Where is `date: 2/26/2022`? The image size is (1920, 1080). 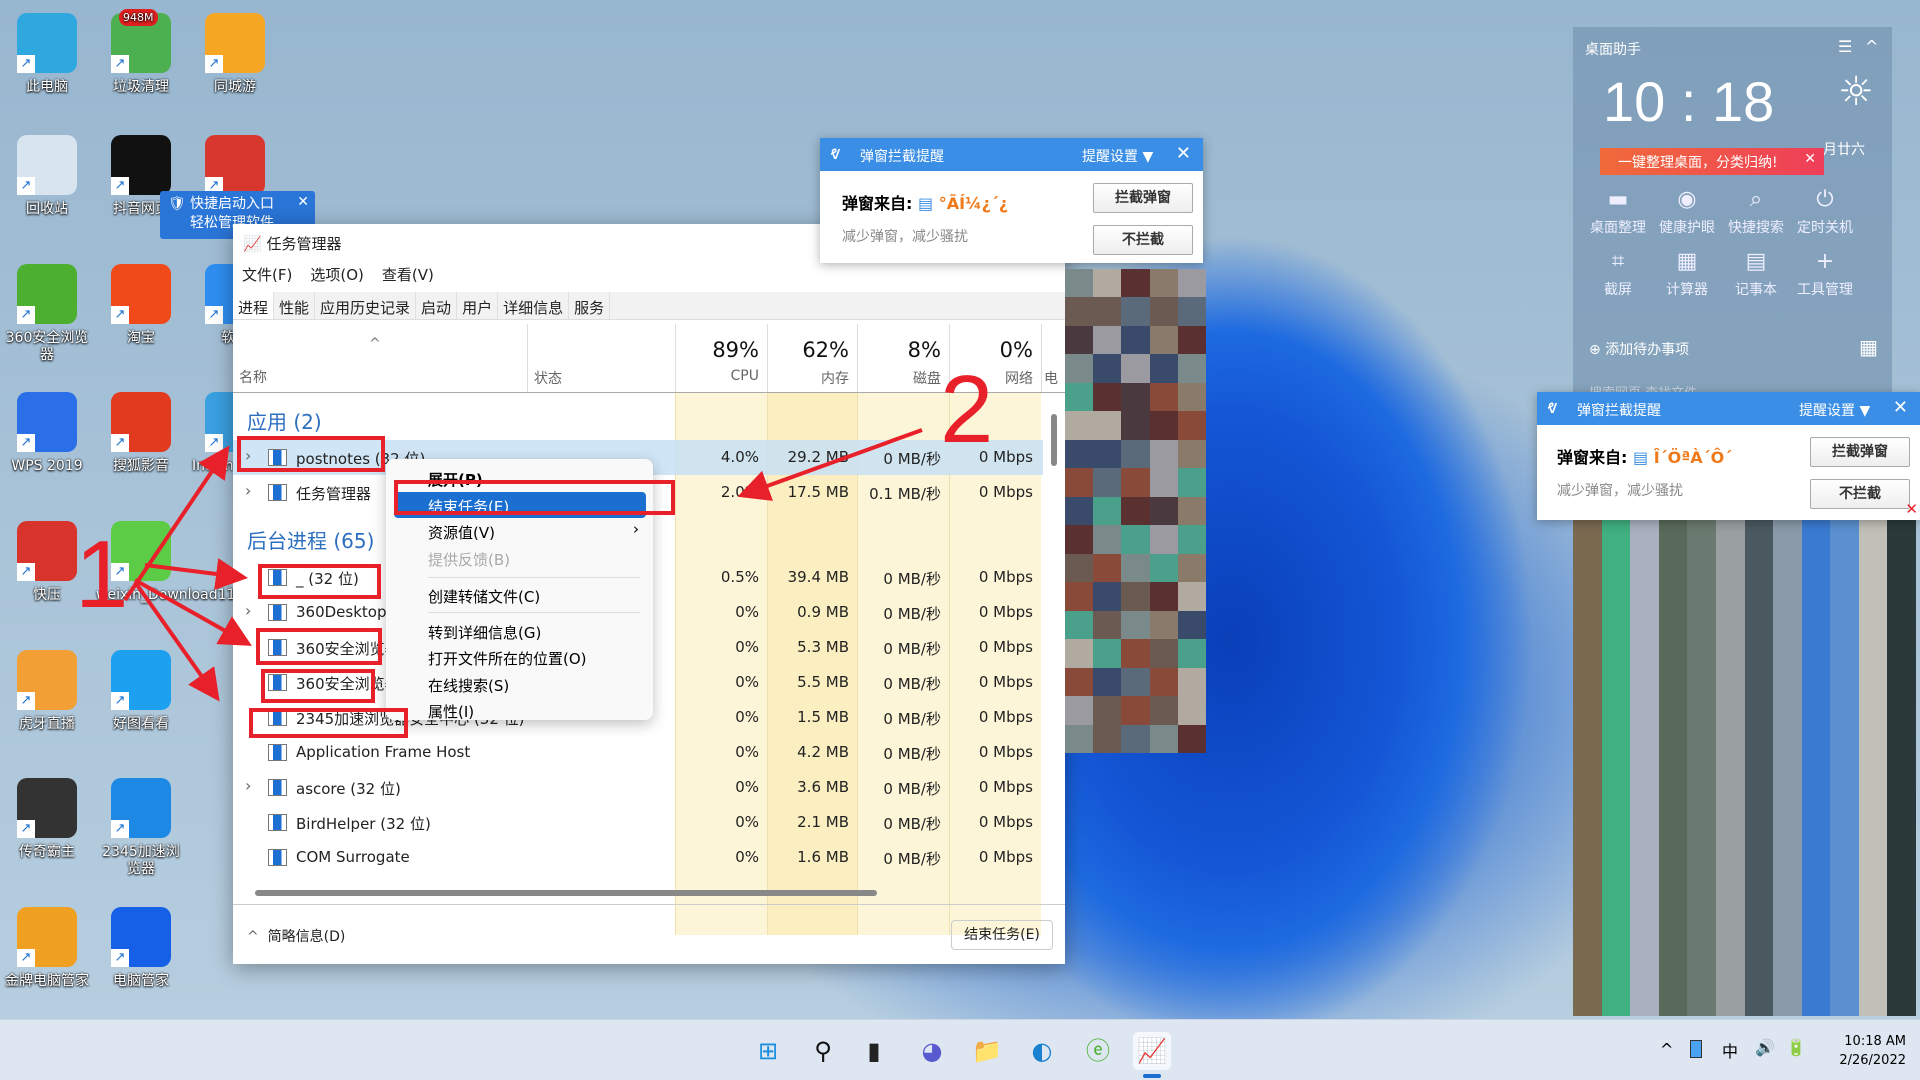 date: 2/26/2022 is located at coordinates (1872, 1060).